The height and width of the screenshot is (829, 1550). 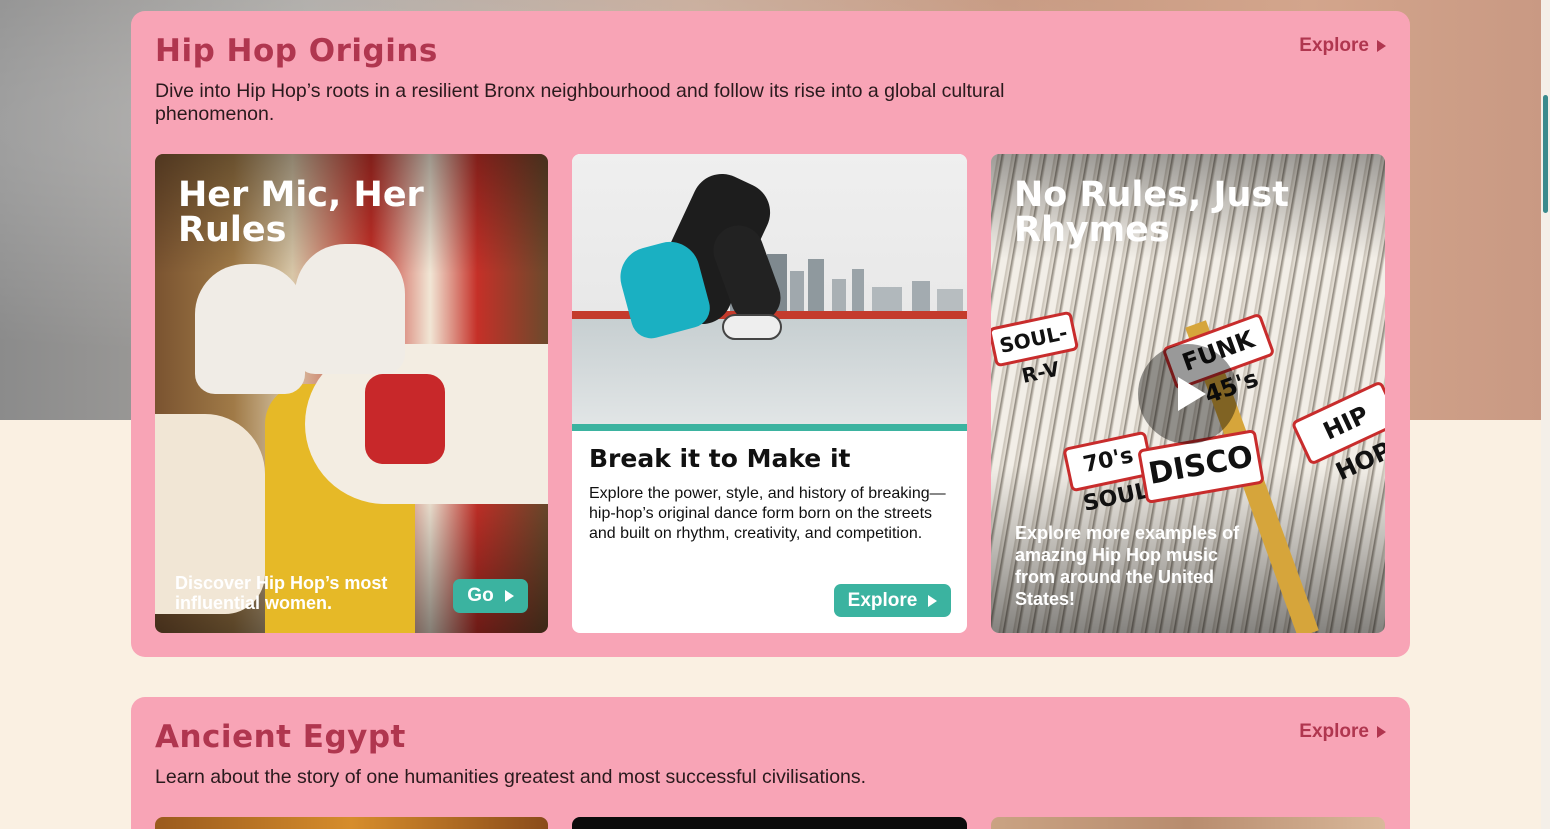 What do you see at coordinates (1545, 154) in the screenshot?
I see `scrollbar-thumb` at bounding box center [1545, 154].